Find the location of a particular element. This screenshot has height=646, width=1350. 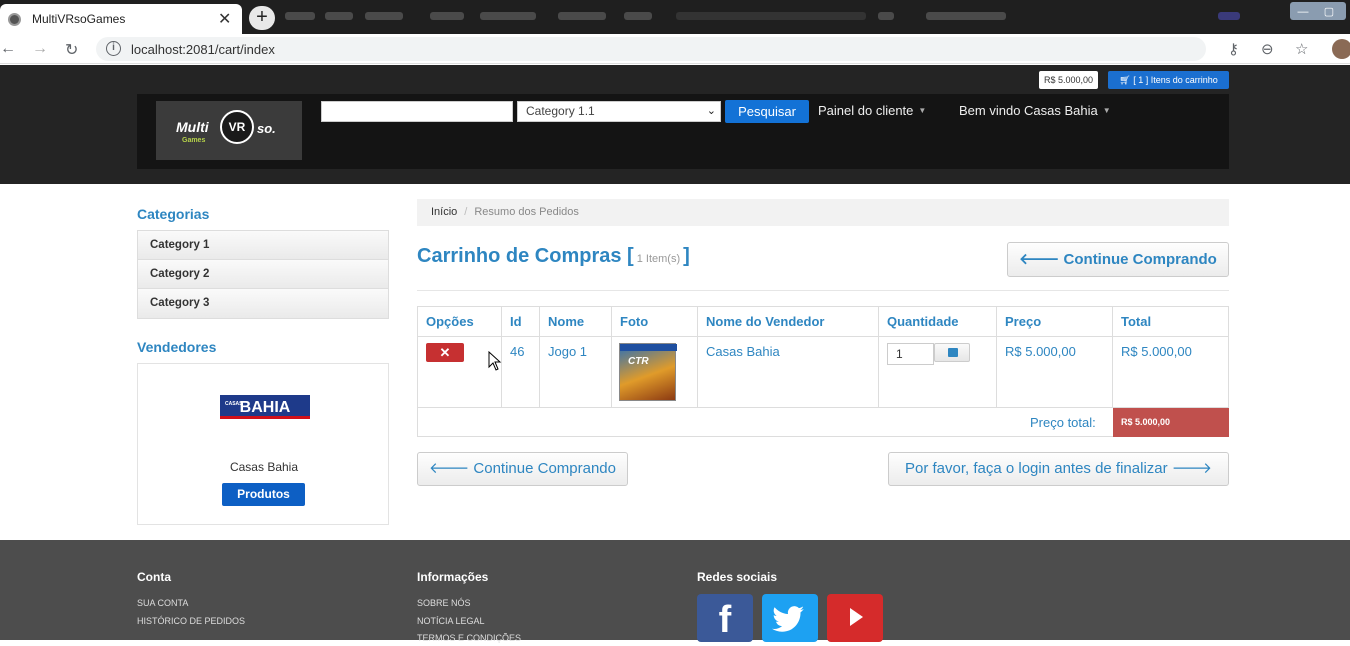

quantity-input: 1 is located at coordinates (910, 354).